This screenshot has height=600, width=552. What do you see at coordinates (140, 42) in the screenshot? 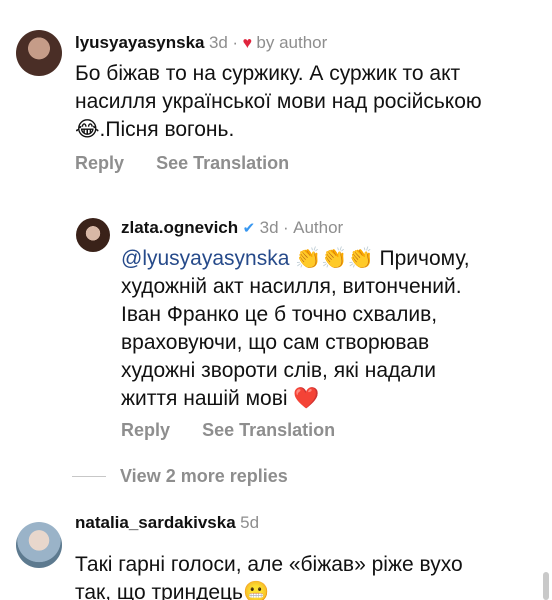
I see `username: lyusyayasynska` at bounding box center [140, 42].